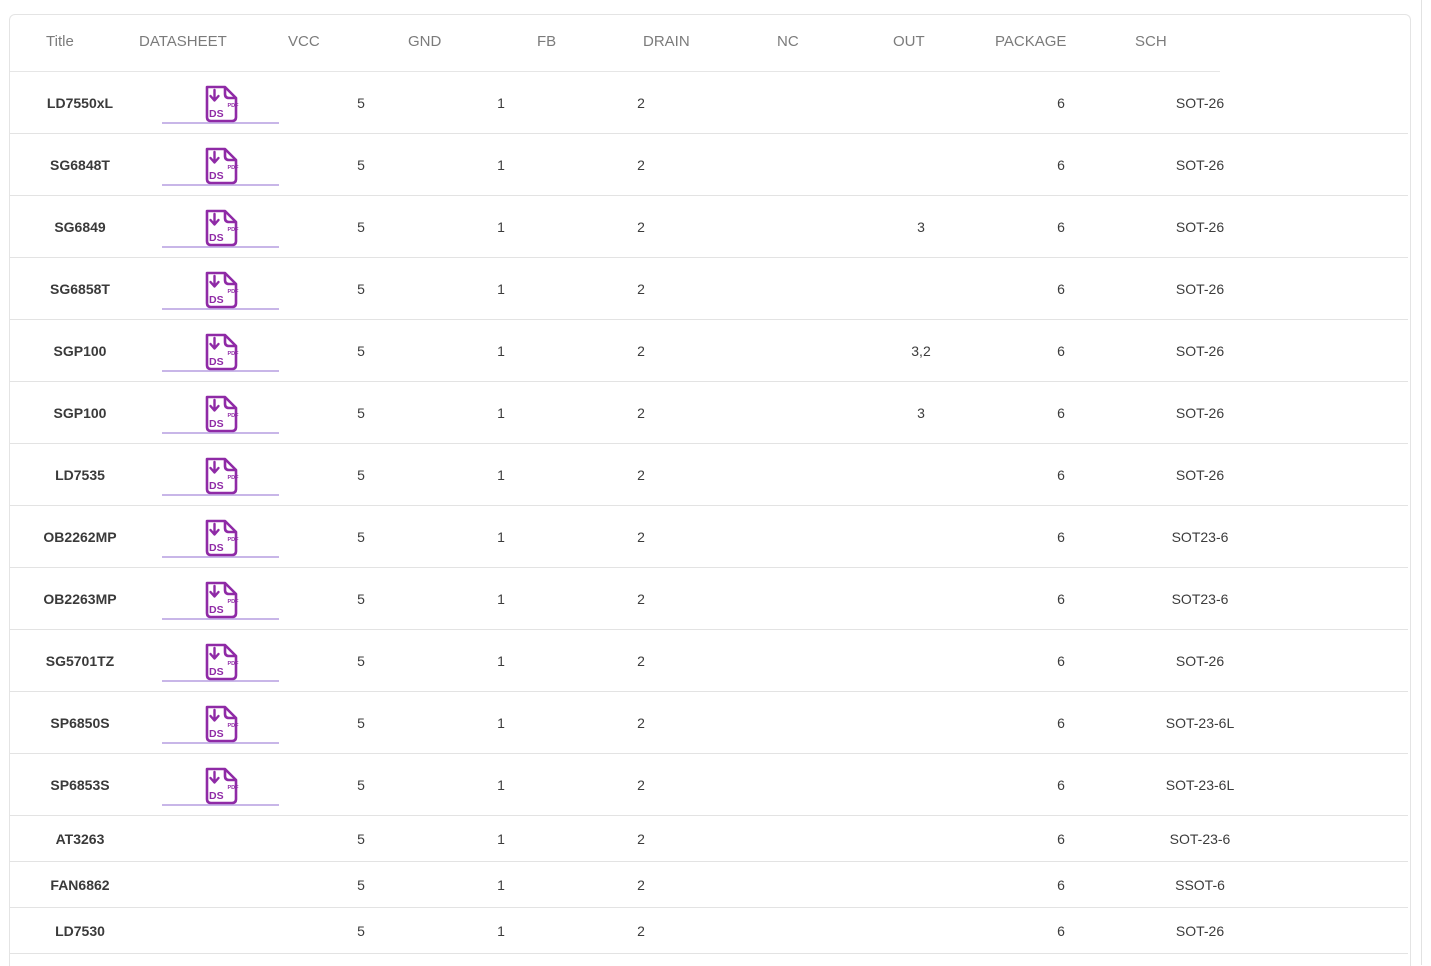 The height and width of the screenshot is (966, 1431). What do you see at coordinates (788, 41) in the screenshot?
I see `header-nc: NC` at bounding box center [788, 41].